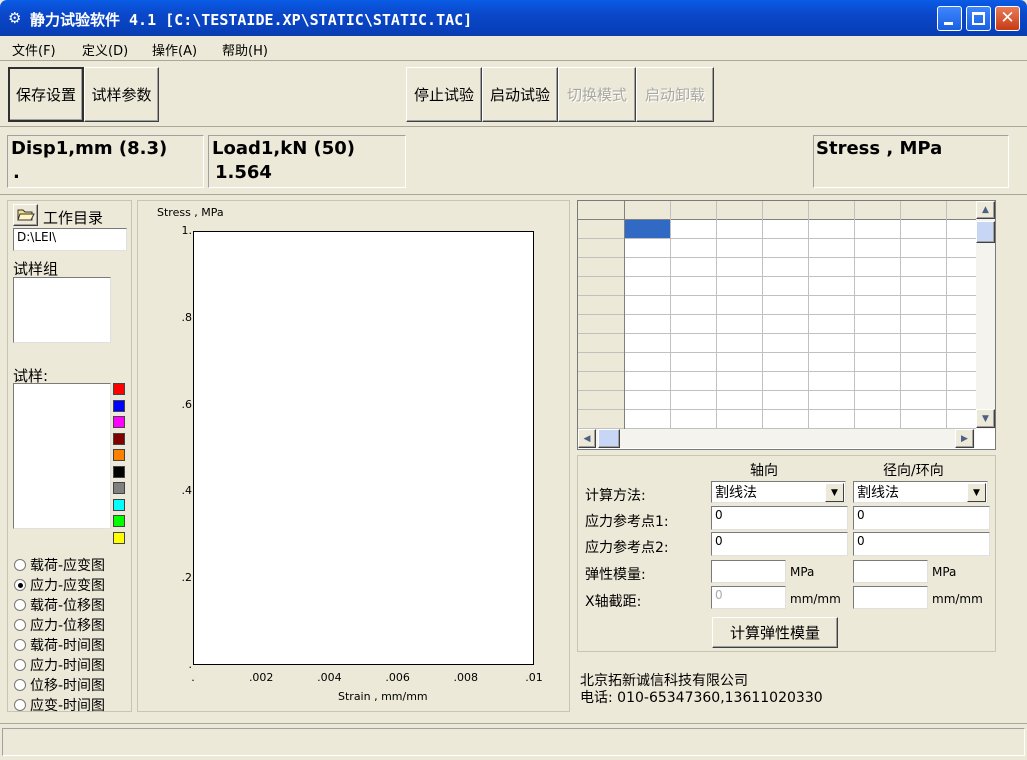 The height and width of the screenshot is (760, 1027). I want to click on plot-option-label: 应力-应变图, so click(68, 586).